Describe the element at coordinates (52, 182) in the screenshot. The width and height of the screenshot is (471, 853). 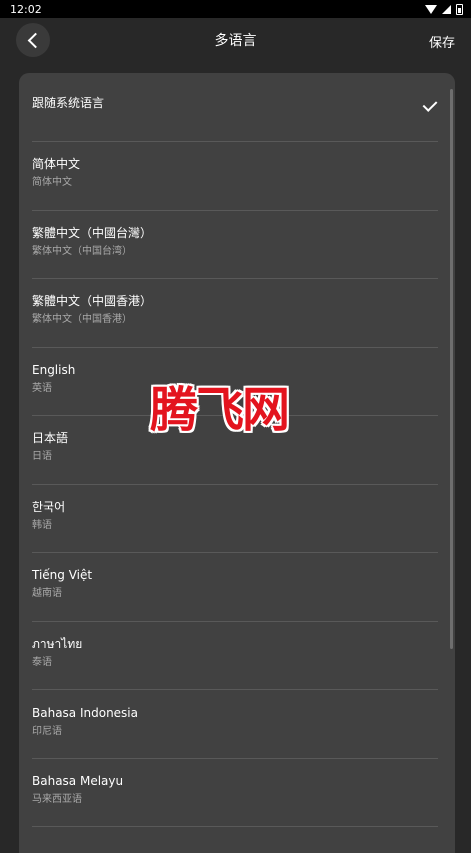
I see `language-subtitle: 简体中文` at that location.